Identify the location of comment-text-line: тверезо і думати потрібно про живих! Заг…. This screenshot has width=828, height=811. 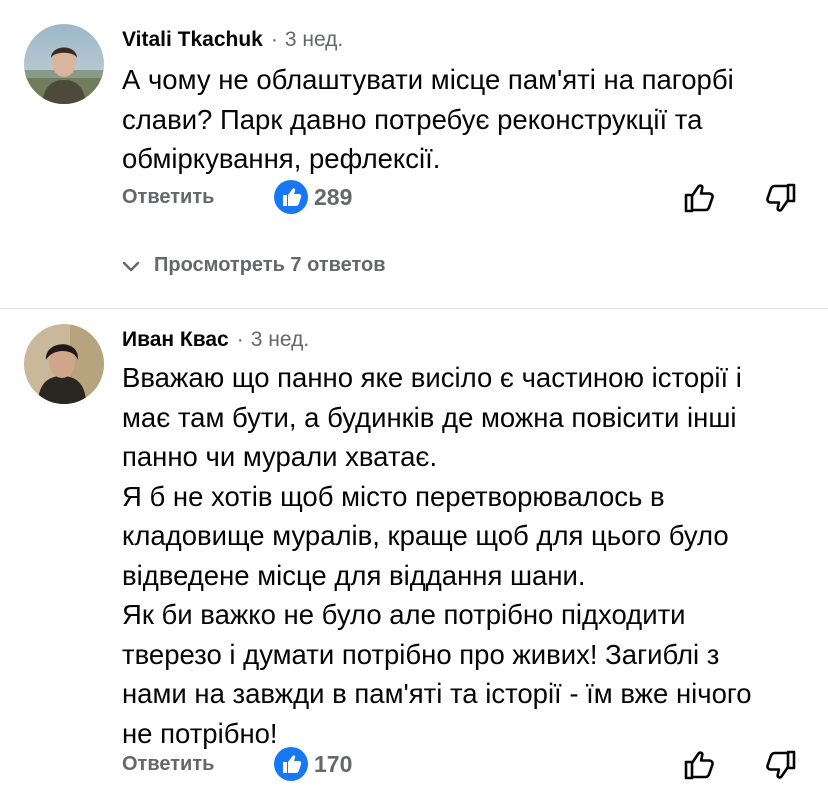
(421, 654).